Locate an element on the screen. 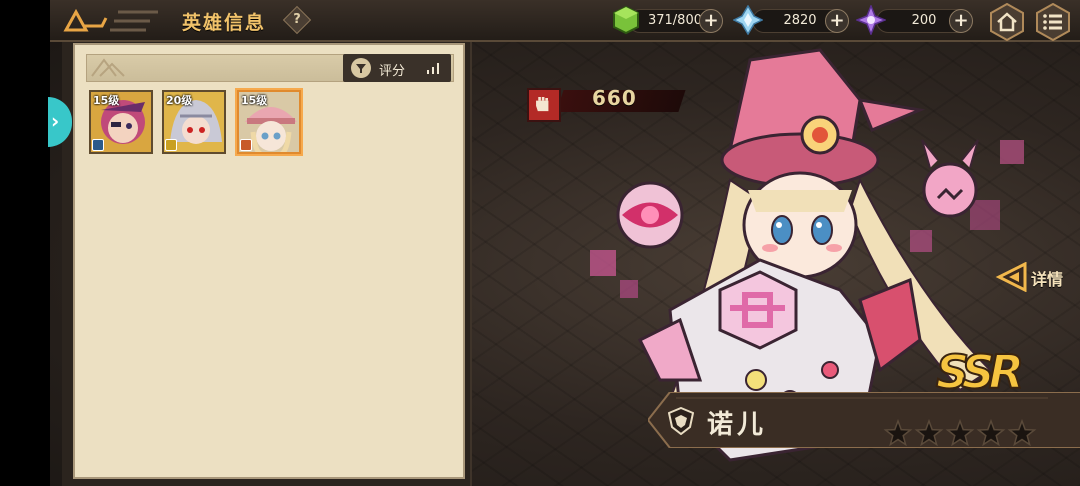 The height and width of the screenshot is (486, 1080). hero-card: 15级 is located at coordinates (121, 122).